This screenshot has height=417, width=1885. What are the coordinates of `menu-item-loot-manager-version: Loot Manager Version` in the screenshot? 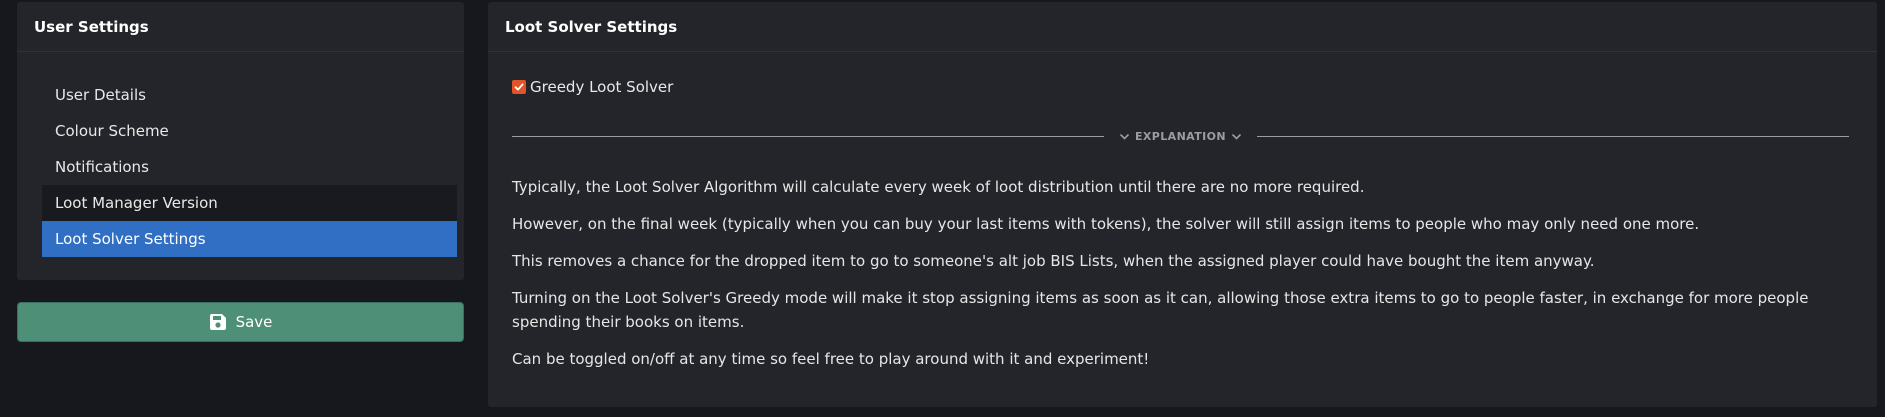 It's located at (249, 203).